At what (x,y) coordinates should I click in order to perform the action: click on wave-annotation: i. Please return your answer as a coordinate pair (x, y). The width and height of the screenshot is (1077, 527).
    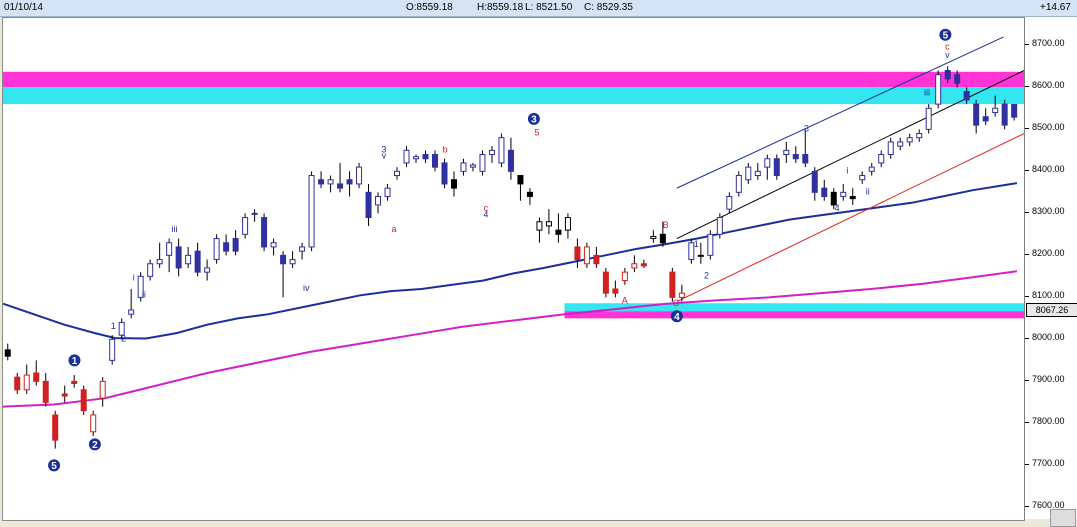
    Looking at the image, I should click on (134, 278).